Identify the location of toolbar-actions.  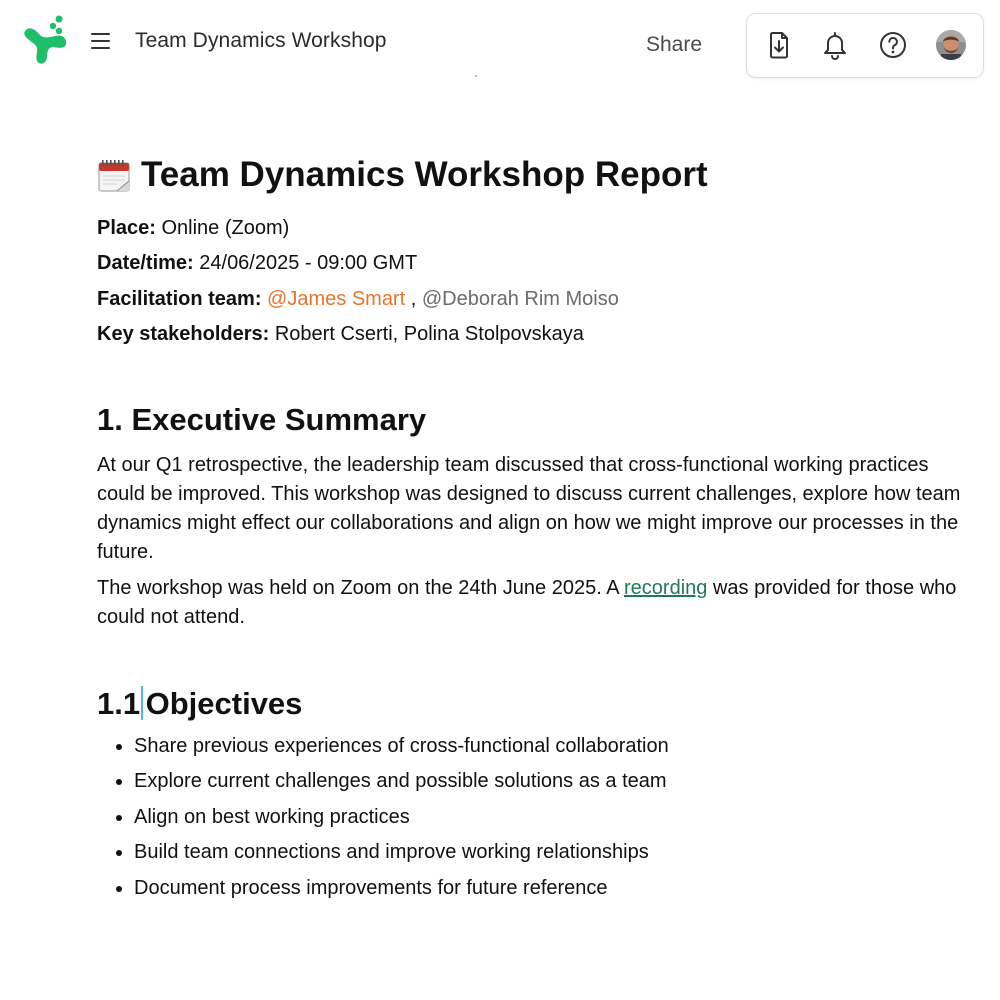
(865, 45).